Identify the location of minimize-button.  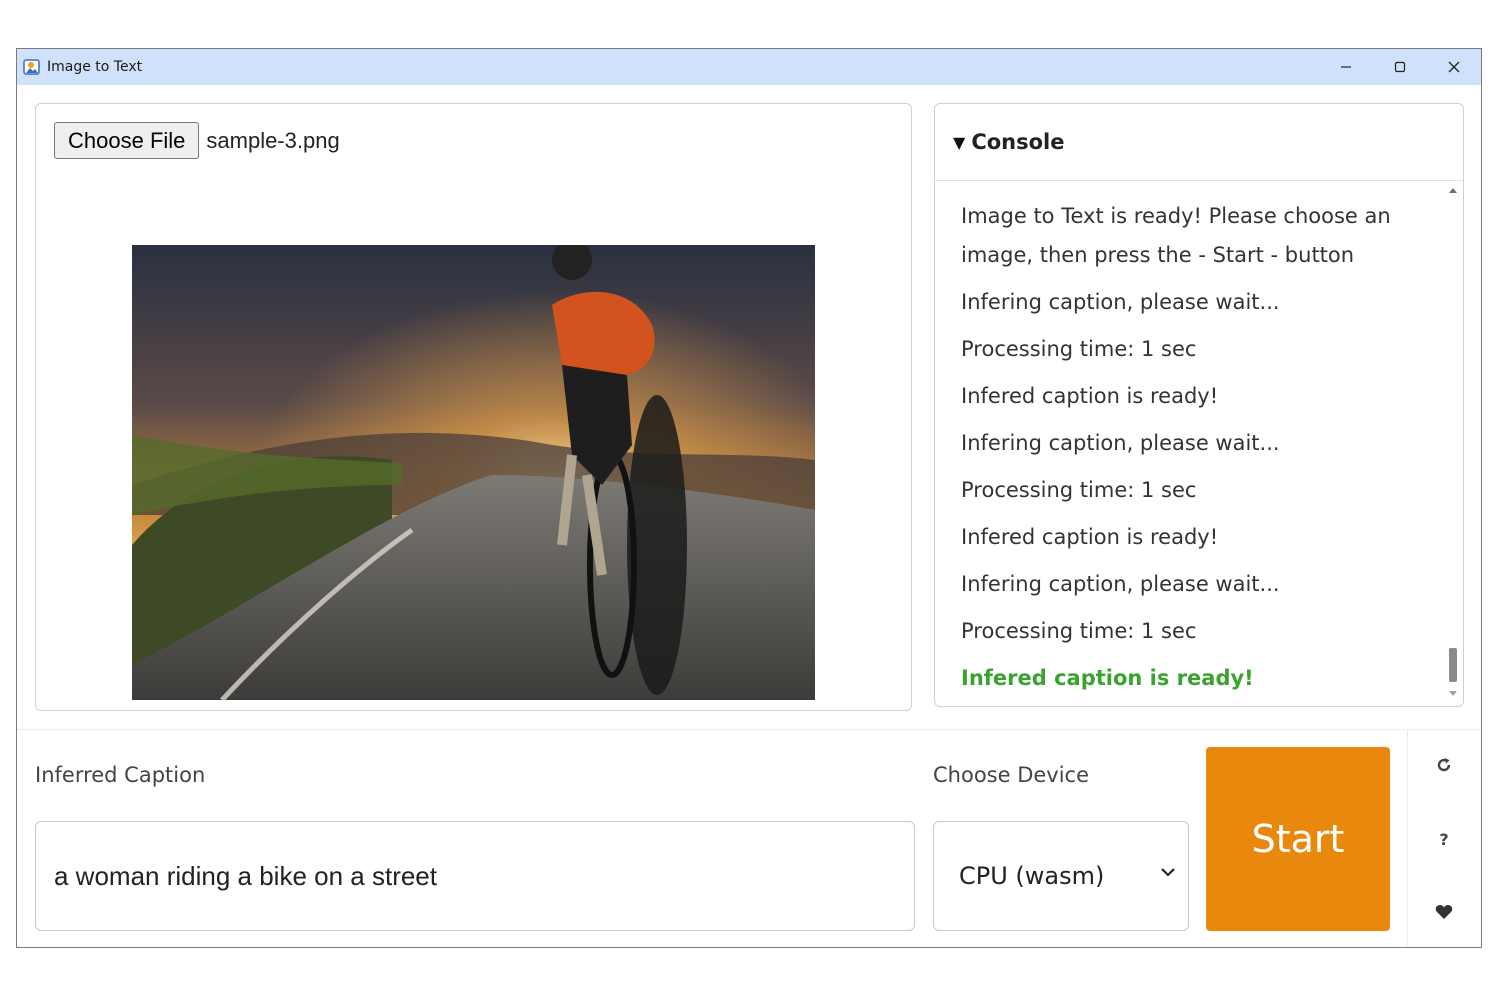
(1346, 67).